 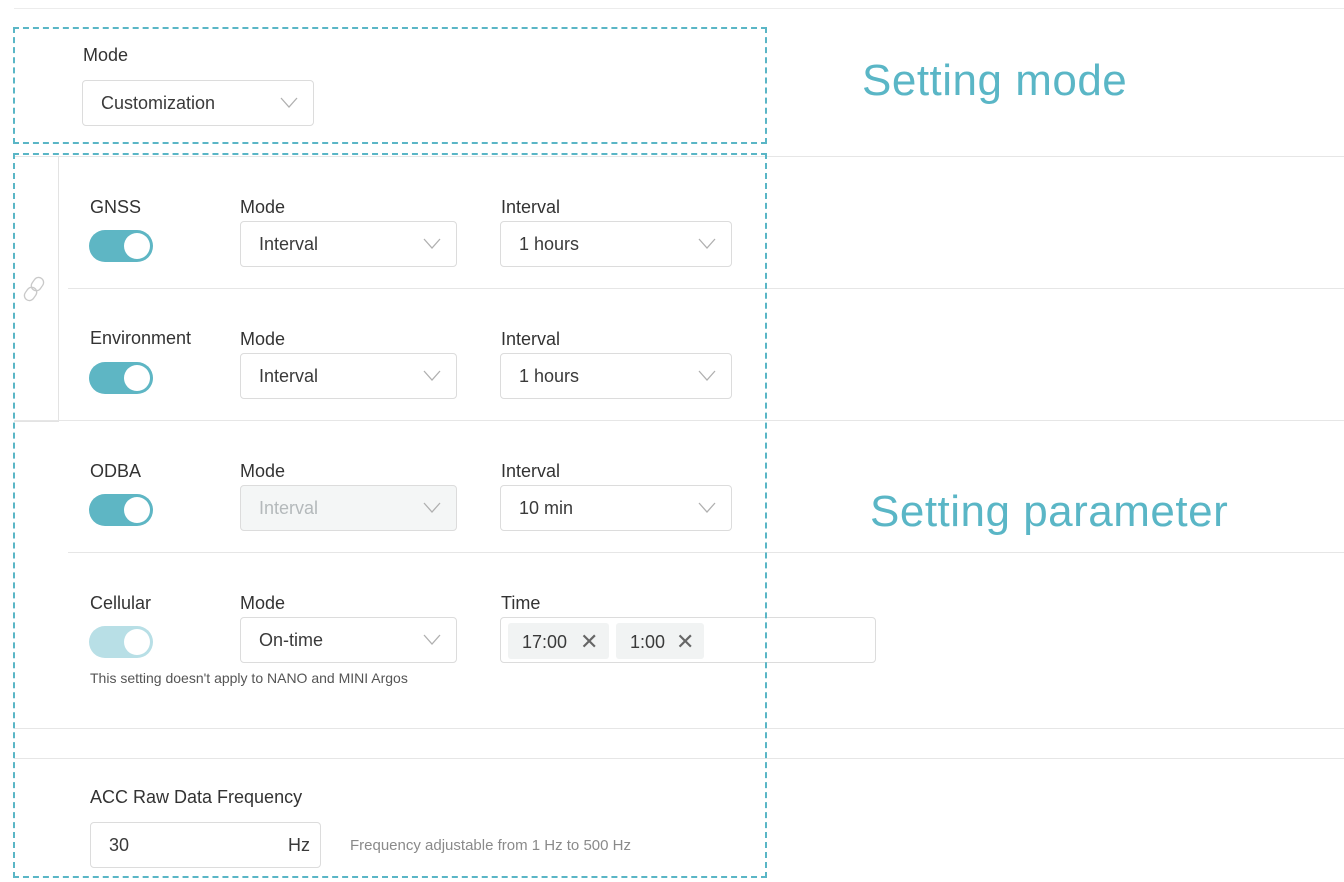 What do you see at coordinates (995, 80) in the screenshot?
I see `setting-mode-annotation: Setting mode` at bounding box center [995, 80].